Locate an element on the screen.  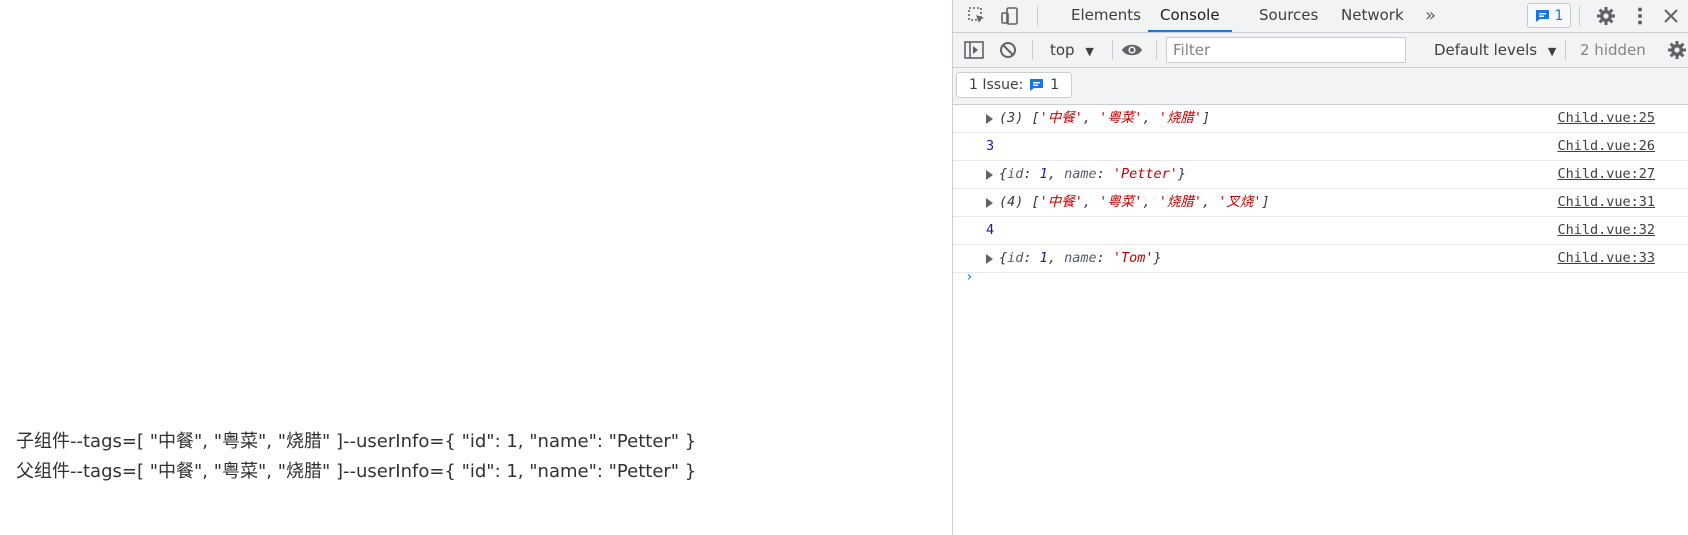
console-message: (3) ['中餐', '粤菜', '烧腊'] Child.vue:25 is located at coordinates (1320, 119).